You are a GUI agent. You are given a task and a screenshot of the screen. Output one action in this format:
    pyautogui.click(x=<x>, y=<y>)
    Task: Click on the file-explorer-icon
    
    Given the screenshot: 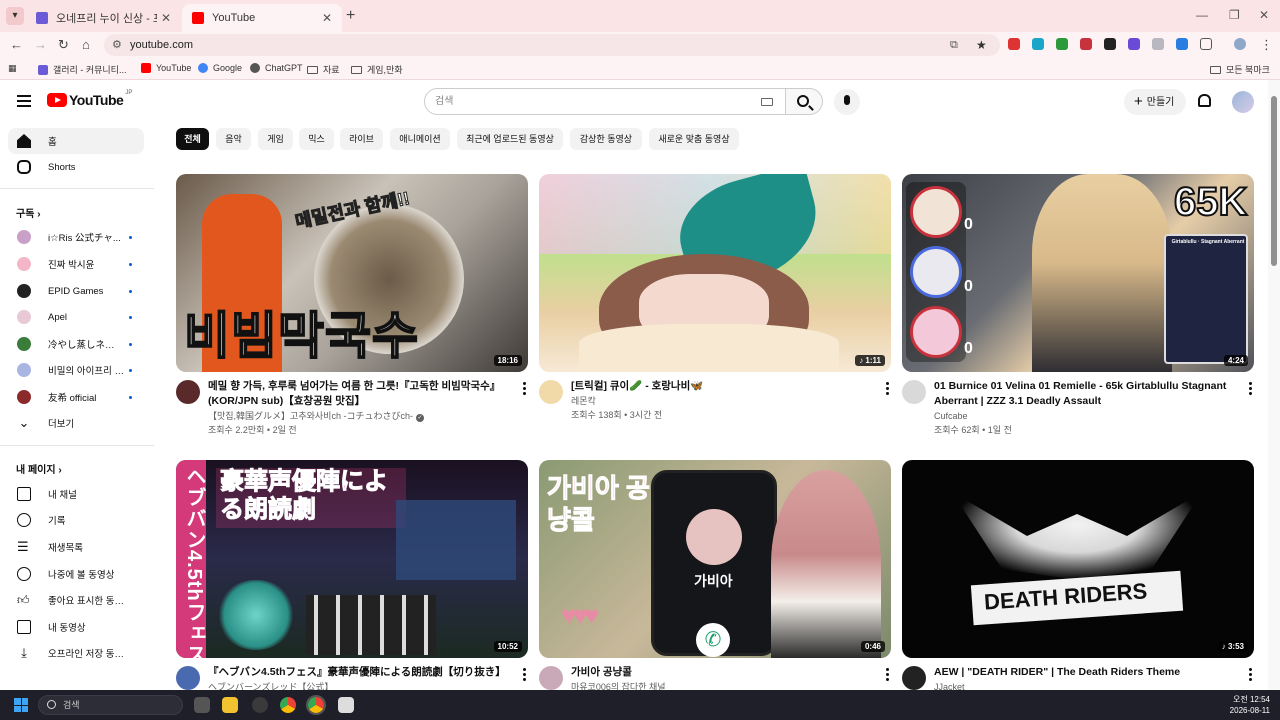 What is the action you would take?
    pyautogui.click(x=230, y=705)
    